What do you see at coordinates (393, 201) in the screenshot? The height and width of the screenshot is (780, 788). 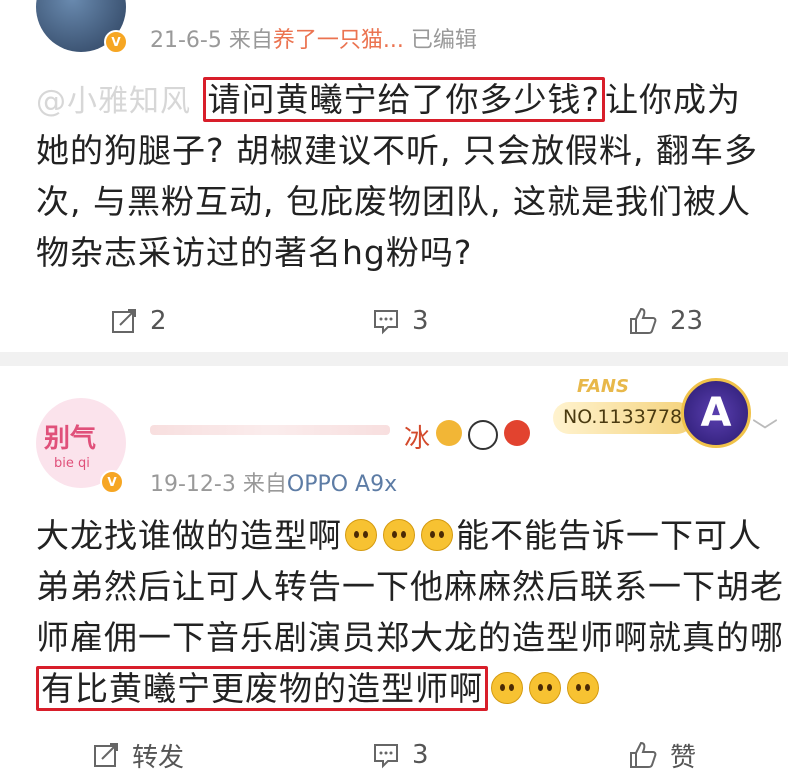 I see `text-line: 次, 与黑粉互动, 包庇废物团队, 这就是我们被人` at bounding box center [393, 201].